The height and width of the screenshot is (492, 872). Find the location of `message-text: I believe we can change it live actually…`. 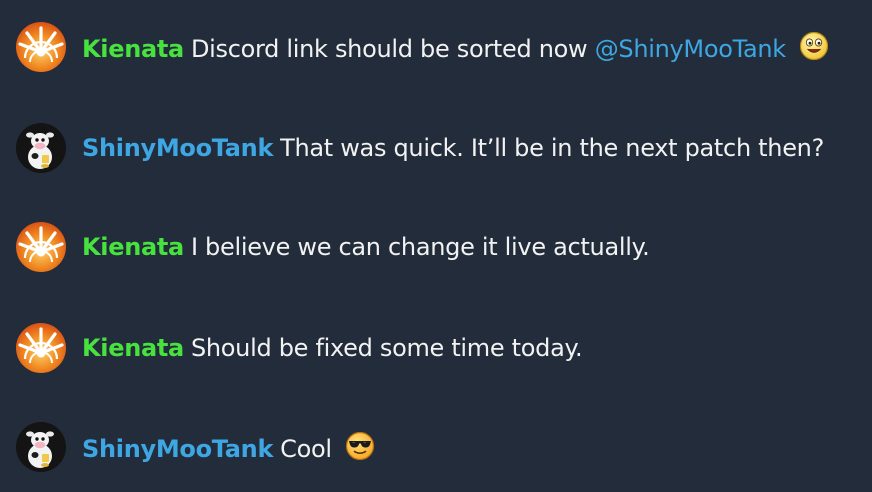

message-text: I believe we can change it live actually… is located at coordinates (420, 247).